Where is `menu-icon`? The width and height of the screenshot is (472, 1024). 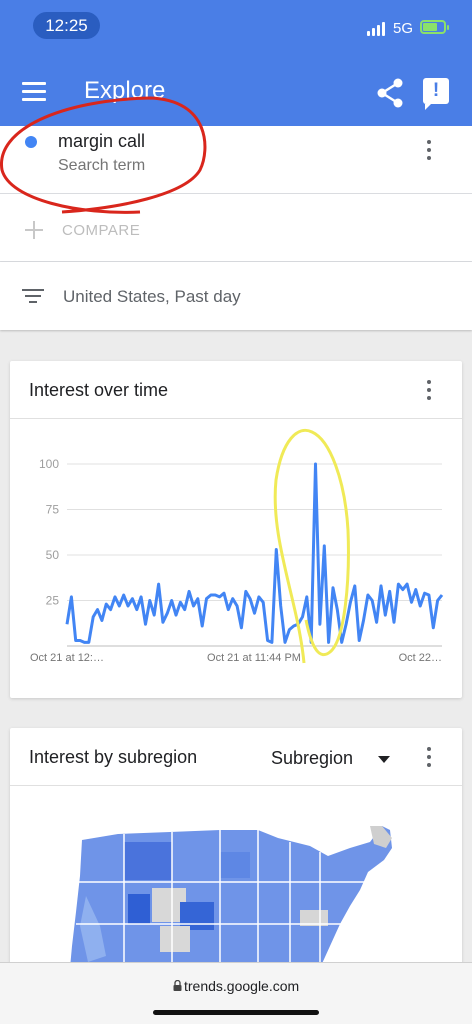
menu-icon is located at coordinates (34, 92).